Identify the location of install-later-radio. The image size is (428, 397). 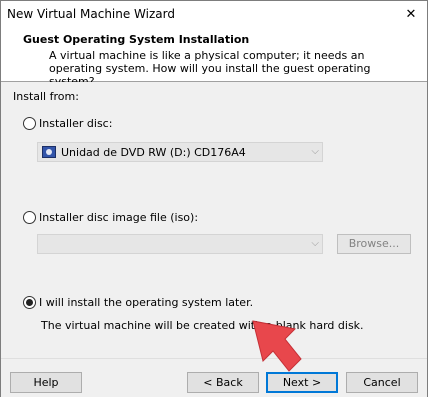
(29, 302).